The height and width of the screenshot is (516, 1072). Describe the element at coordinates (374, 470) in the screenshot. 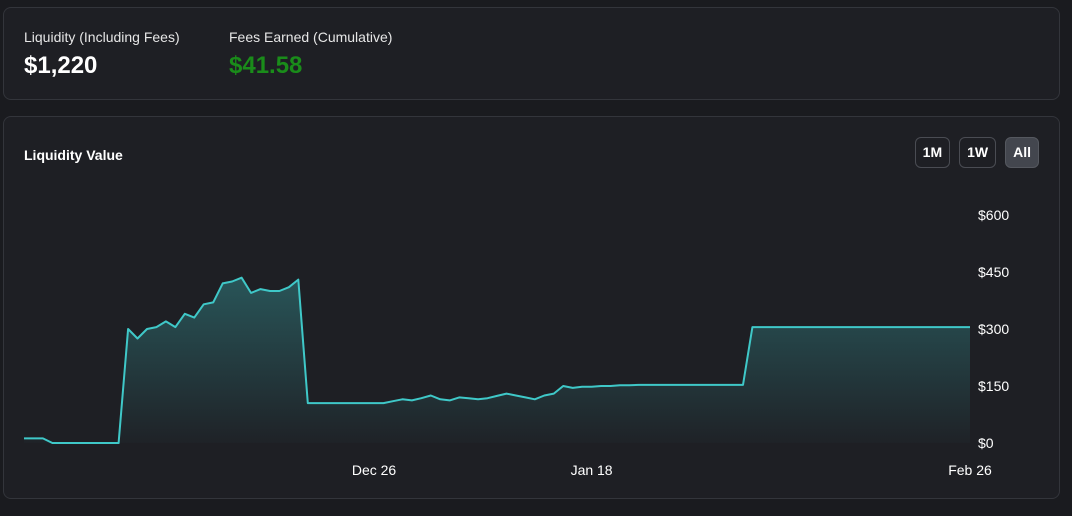

I see `x-tick-label: Dec 26` at that location.